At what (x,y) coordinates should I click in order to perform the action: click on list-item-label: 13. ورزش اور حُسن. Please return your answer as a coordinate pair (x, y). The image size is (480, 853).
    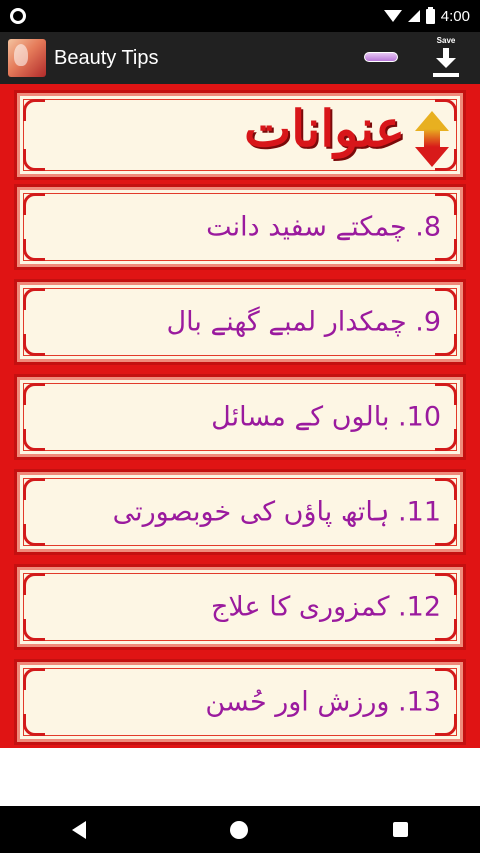
    Looking at the image, I should click on (323, 702).